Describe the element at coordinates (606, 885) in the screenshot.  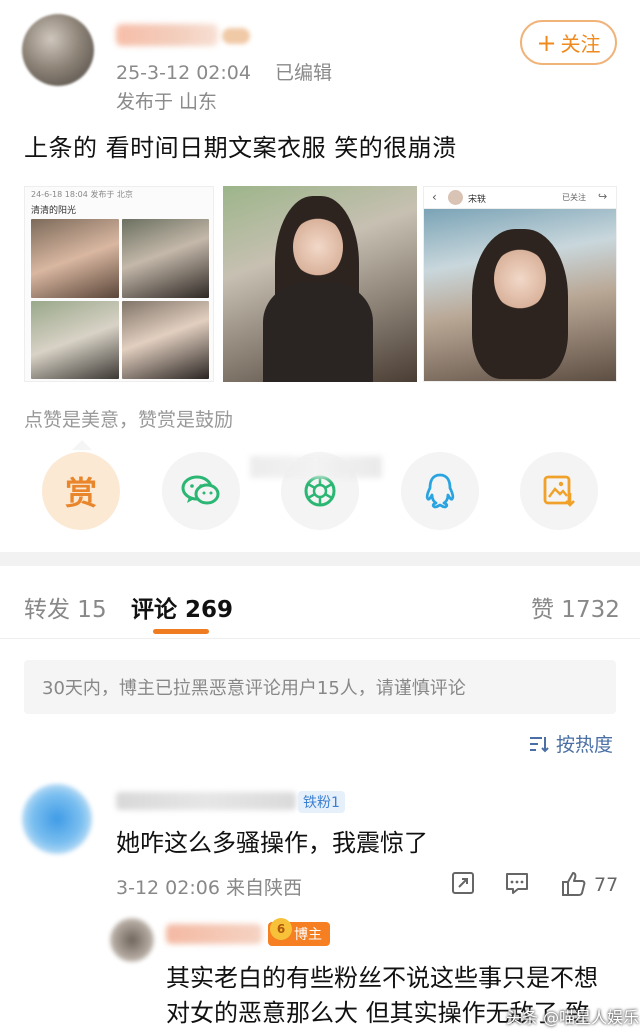
I see `comment-like-count: 77` at that location.